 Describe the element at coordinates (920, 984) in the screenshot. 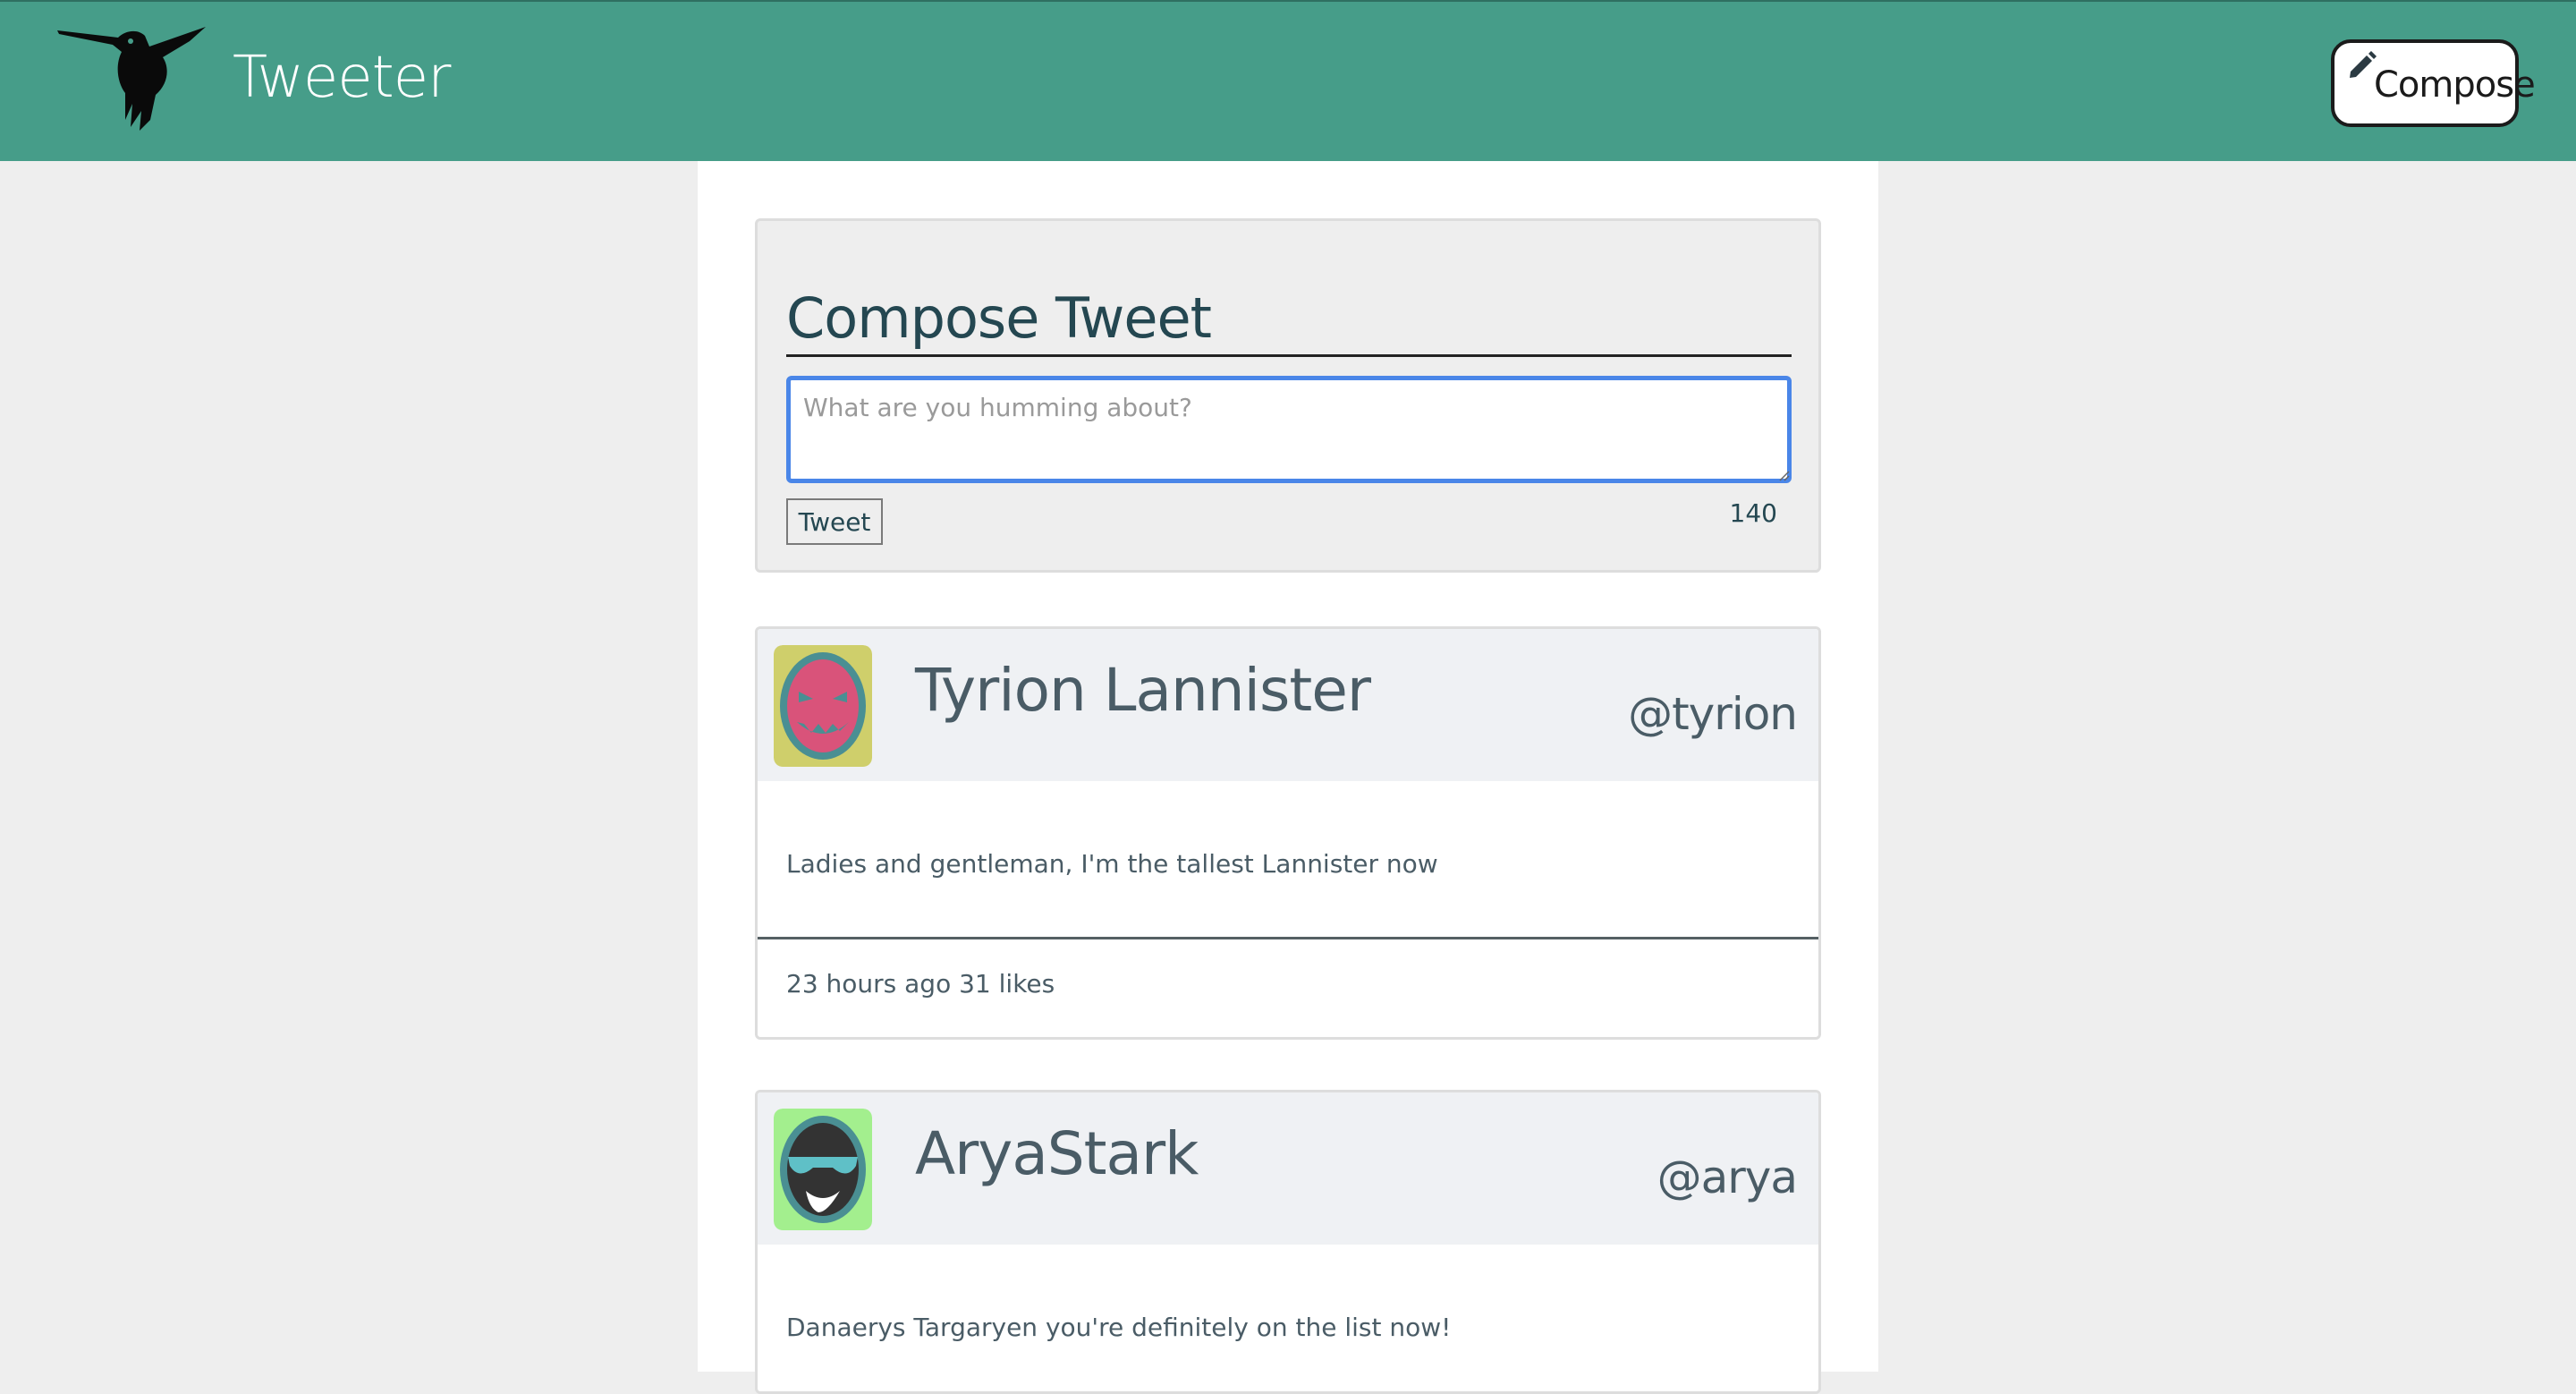

I see `tweet-footer: 23 hours ago 31 likes` at that location.